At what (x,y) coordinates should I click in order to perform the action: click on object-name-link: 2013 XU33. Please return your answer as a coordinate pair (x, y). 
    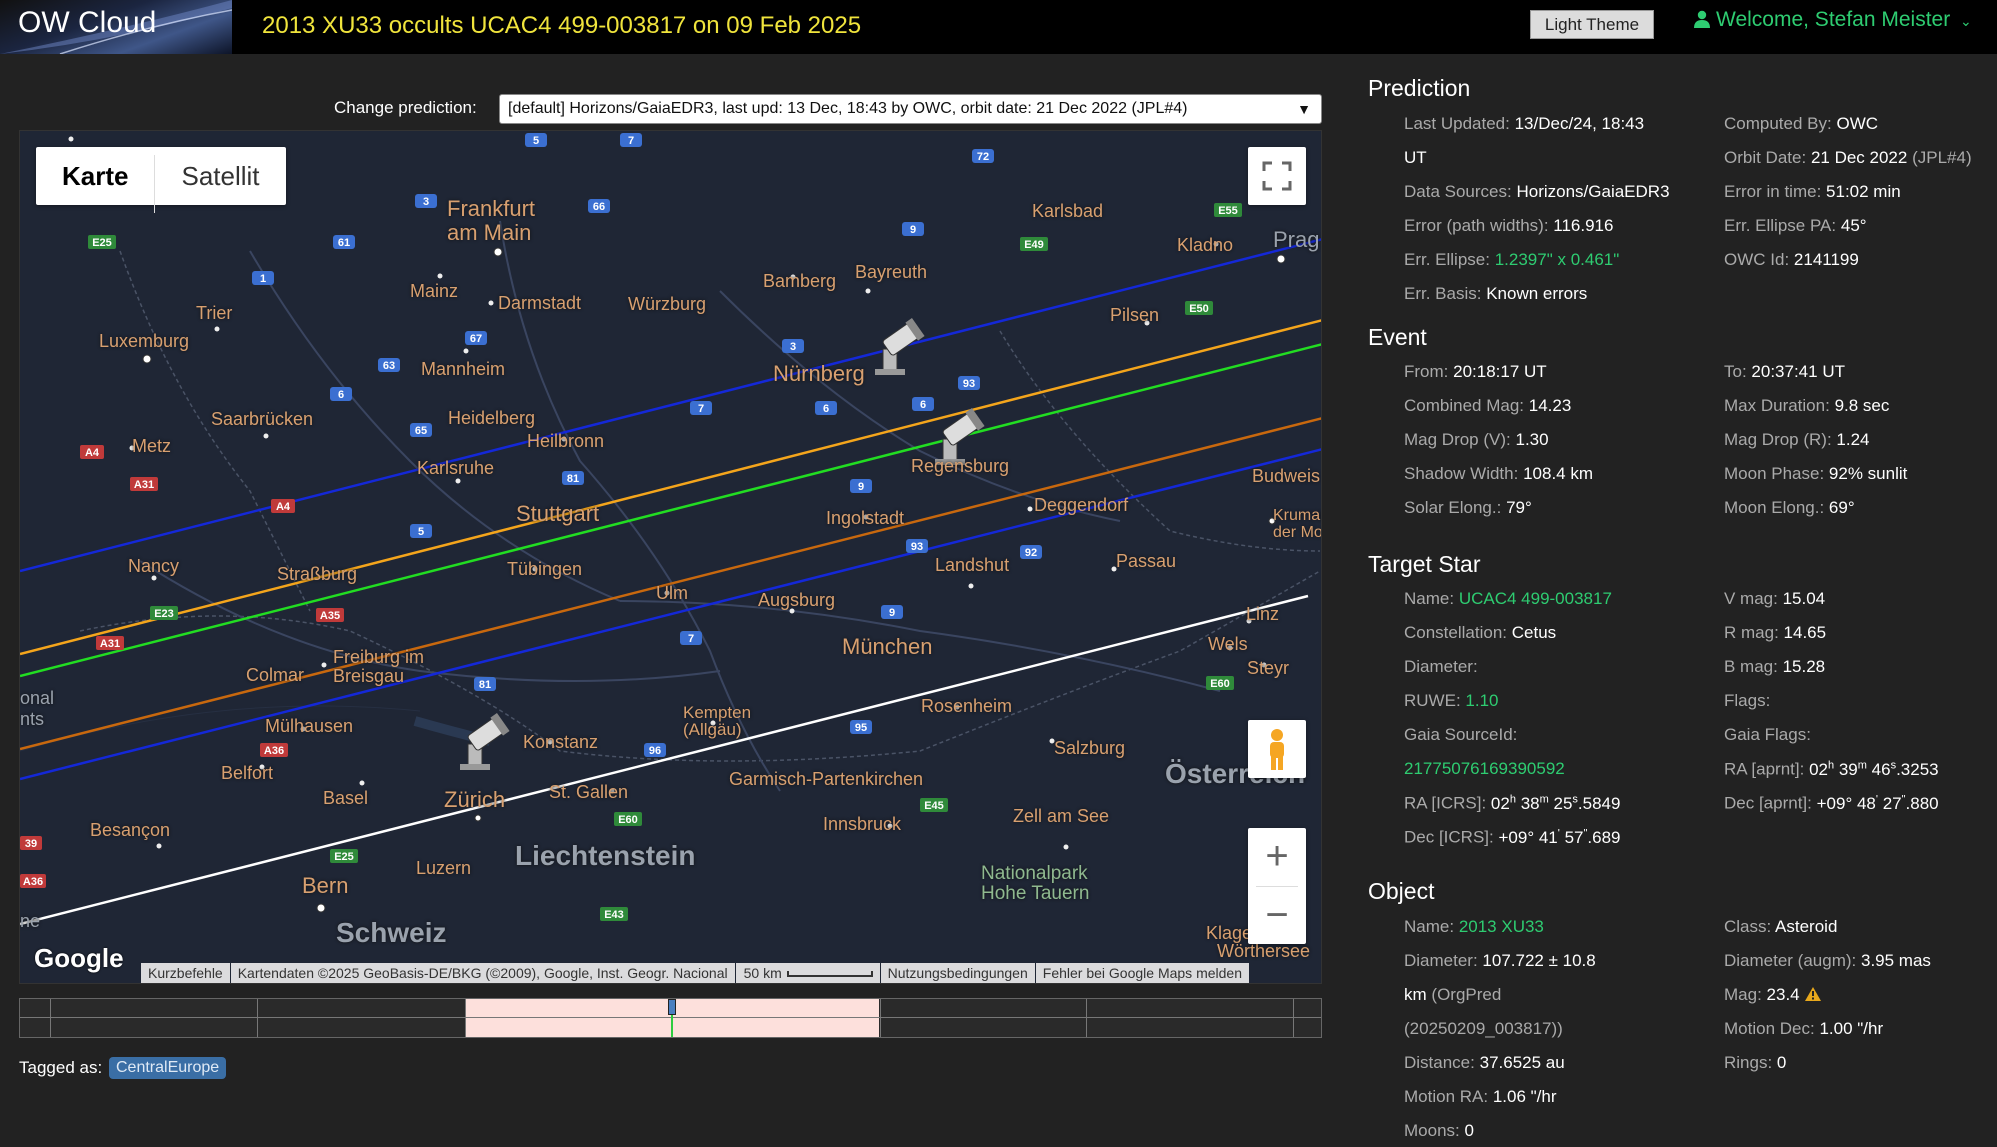
    Looking at the image, I should click on (1501, 926).